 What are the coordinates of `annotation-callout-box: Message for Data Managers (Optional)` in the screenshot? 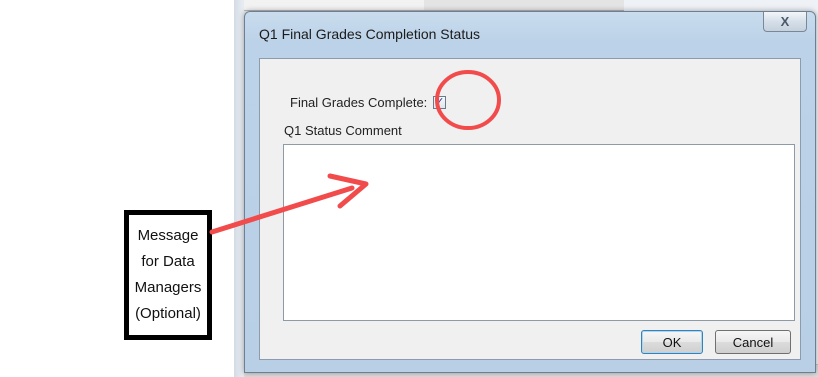 It's located at (168, 275).